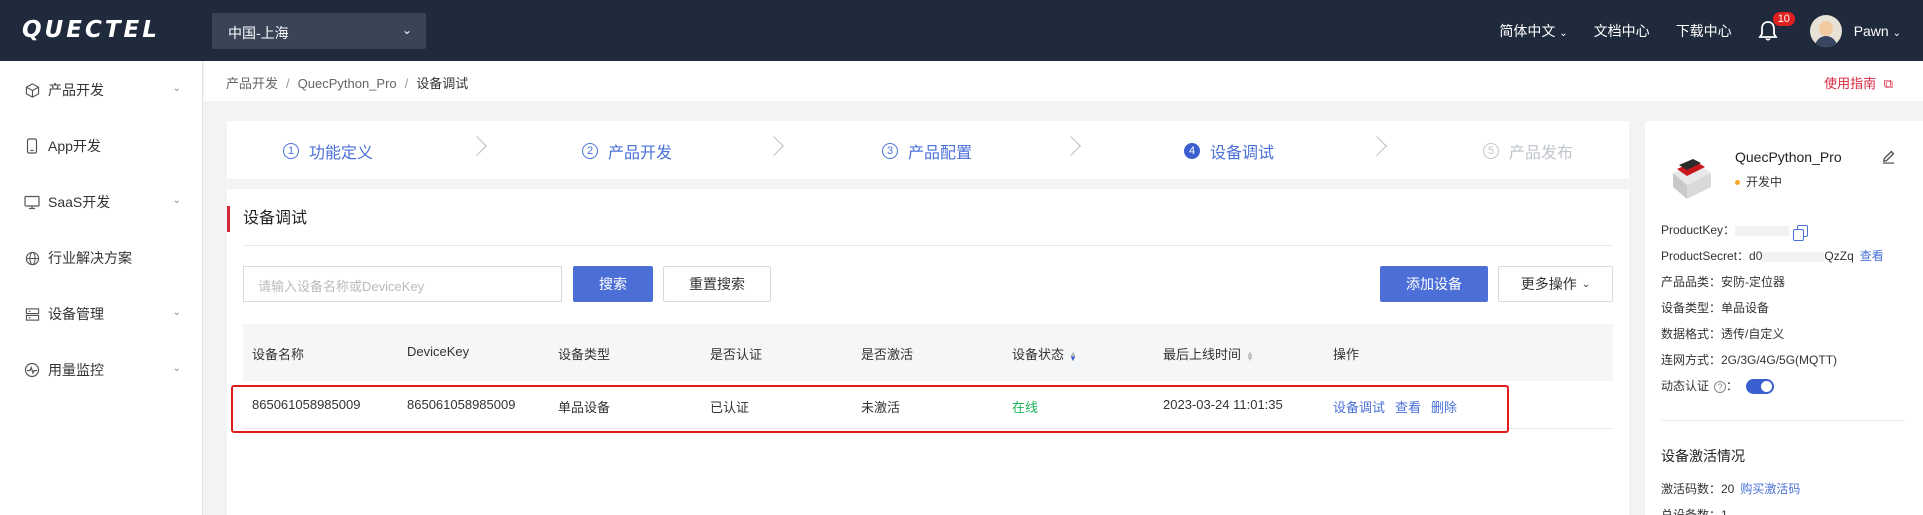  I want to click on product-category: 产品品类：安防-定位器, so click(1723, 282).